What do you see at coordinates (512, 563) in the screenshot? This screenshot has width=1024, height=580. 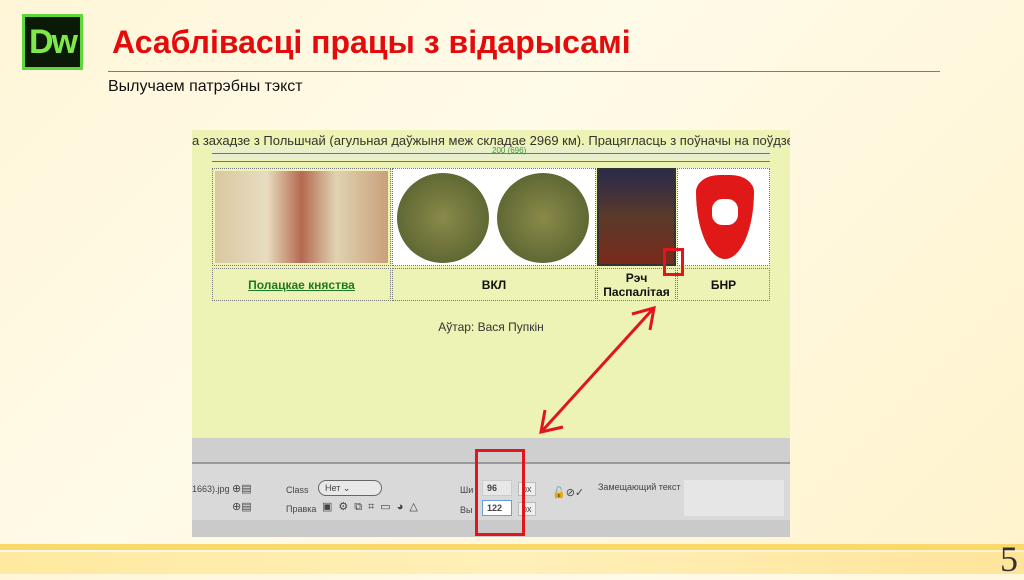 I see `footer-band` at bounding box center [512, 563].